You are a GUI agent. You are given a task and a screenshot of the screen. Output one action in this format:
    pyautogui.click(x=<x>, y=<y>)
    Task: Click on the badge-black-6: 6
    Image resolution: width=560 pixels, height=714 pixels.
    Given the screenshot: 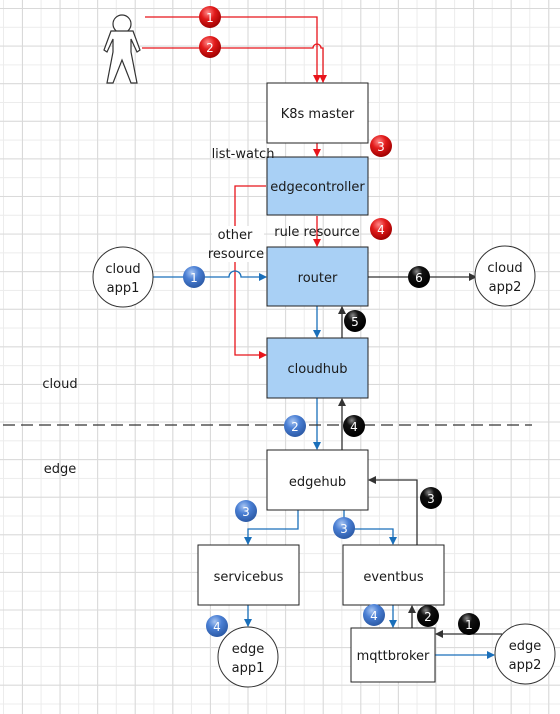 What is the action you would take?
    pyautogui.click(x=419, y=277)
    